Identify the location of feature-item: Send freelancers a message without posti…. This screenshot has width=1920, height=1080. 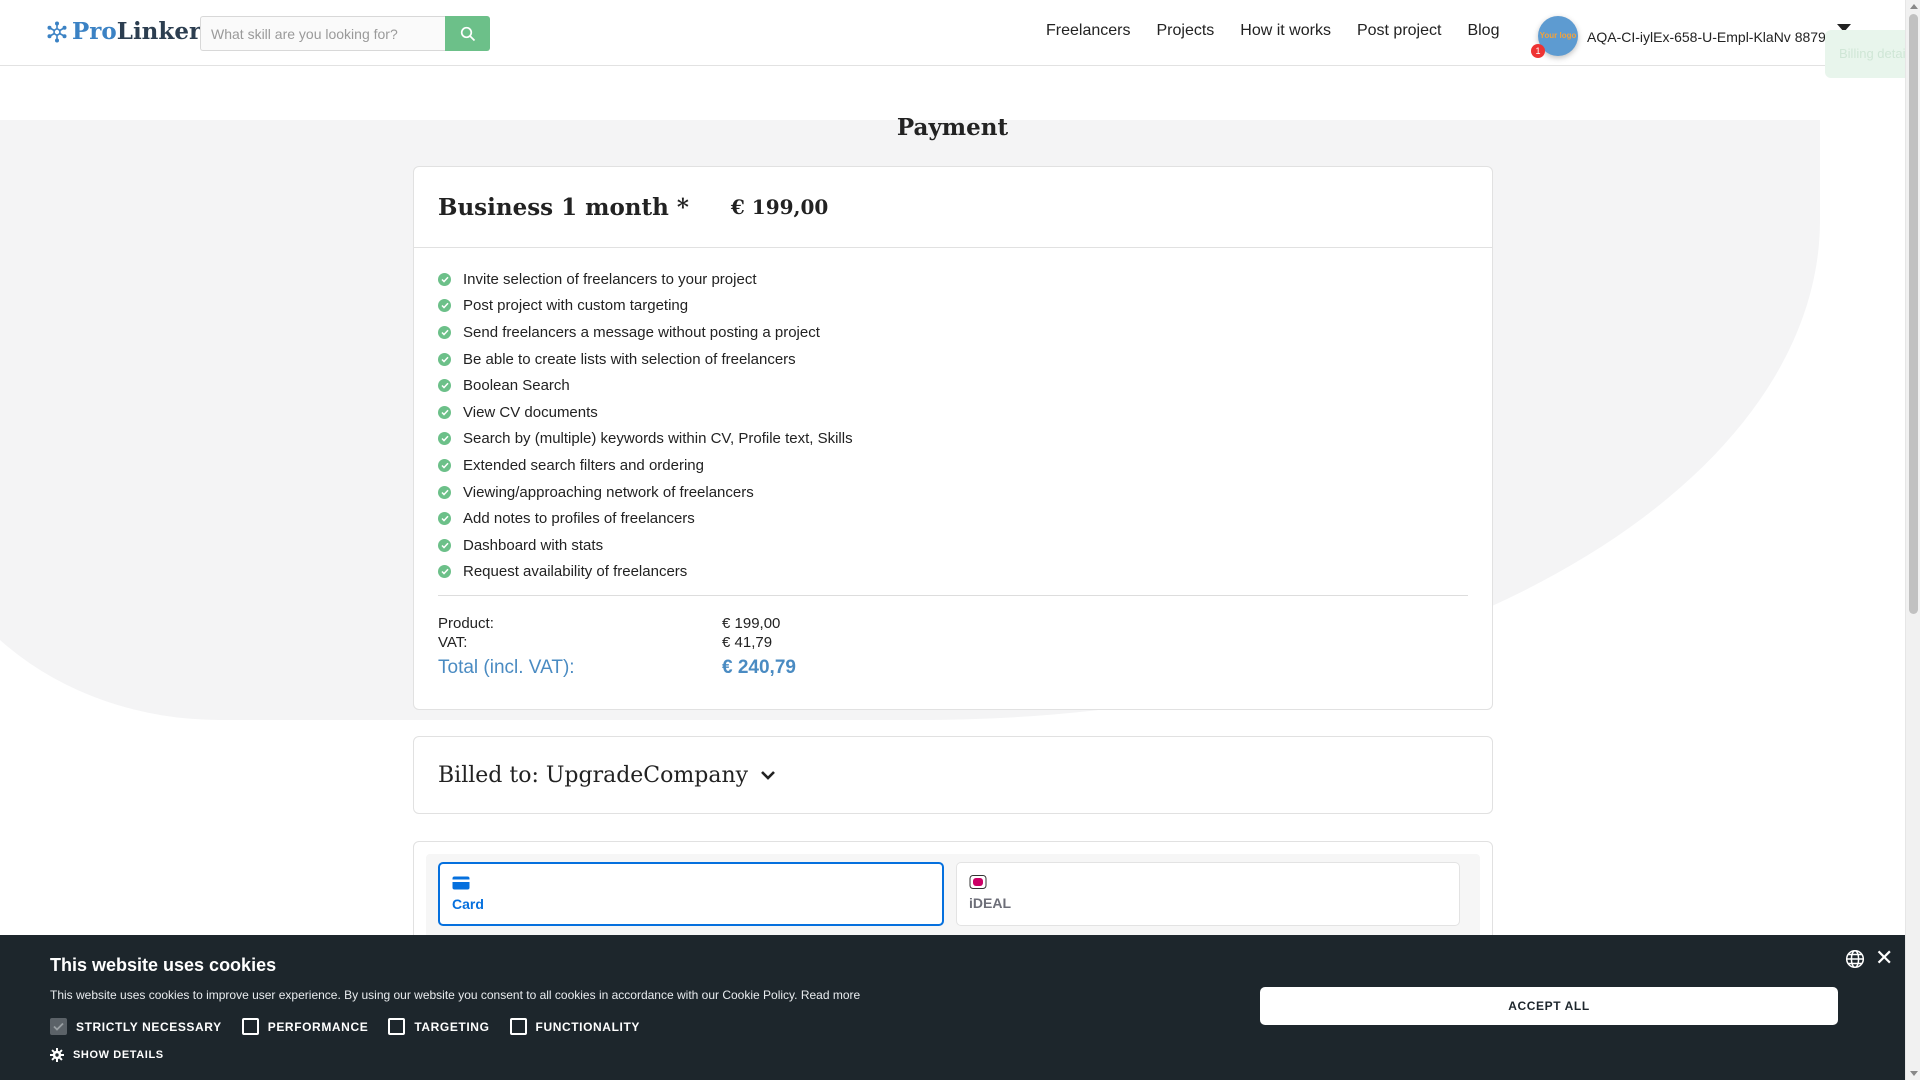
(965, 332).